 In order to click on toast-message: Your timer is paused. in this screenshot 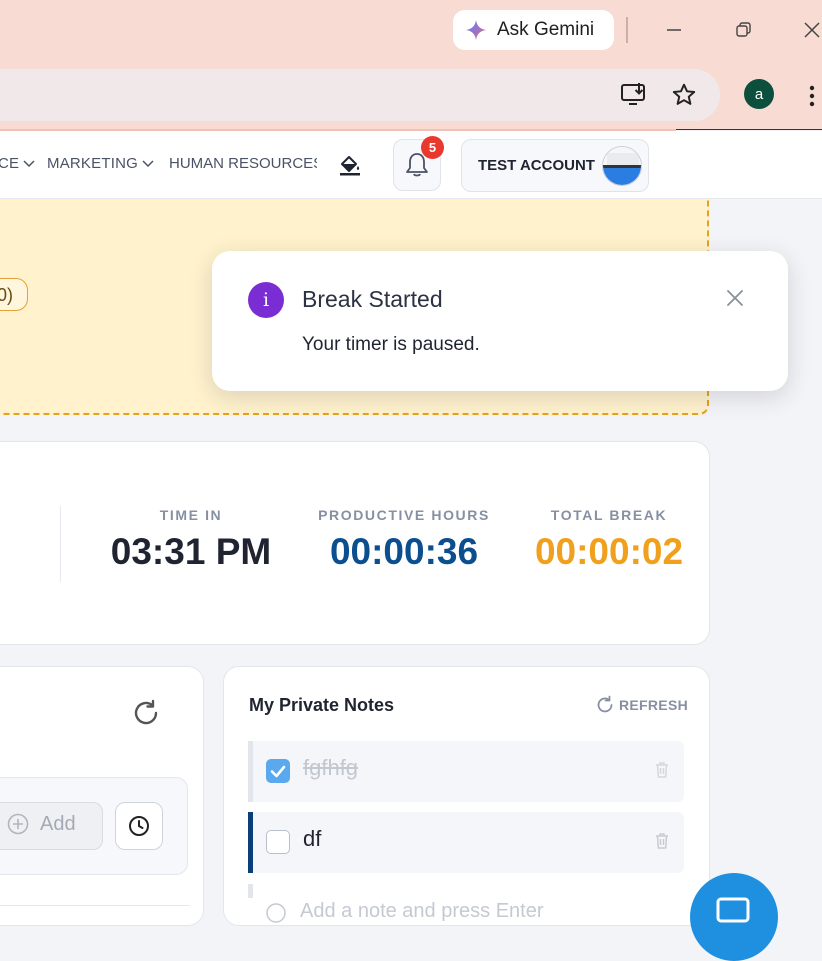, I will do `click(391, 344)`.